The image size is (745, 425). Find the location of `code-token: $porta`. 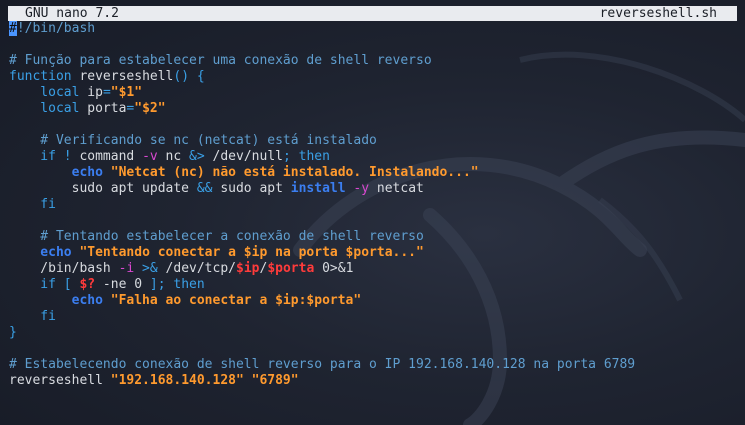

code-token: $porta is located at coordinates (291, 268).